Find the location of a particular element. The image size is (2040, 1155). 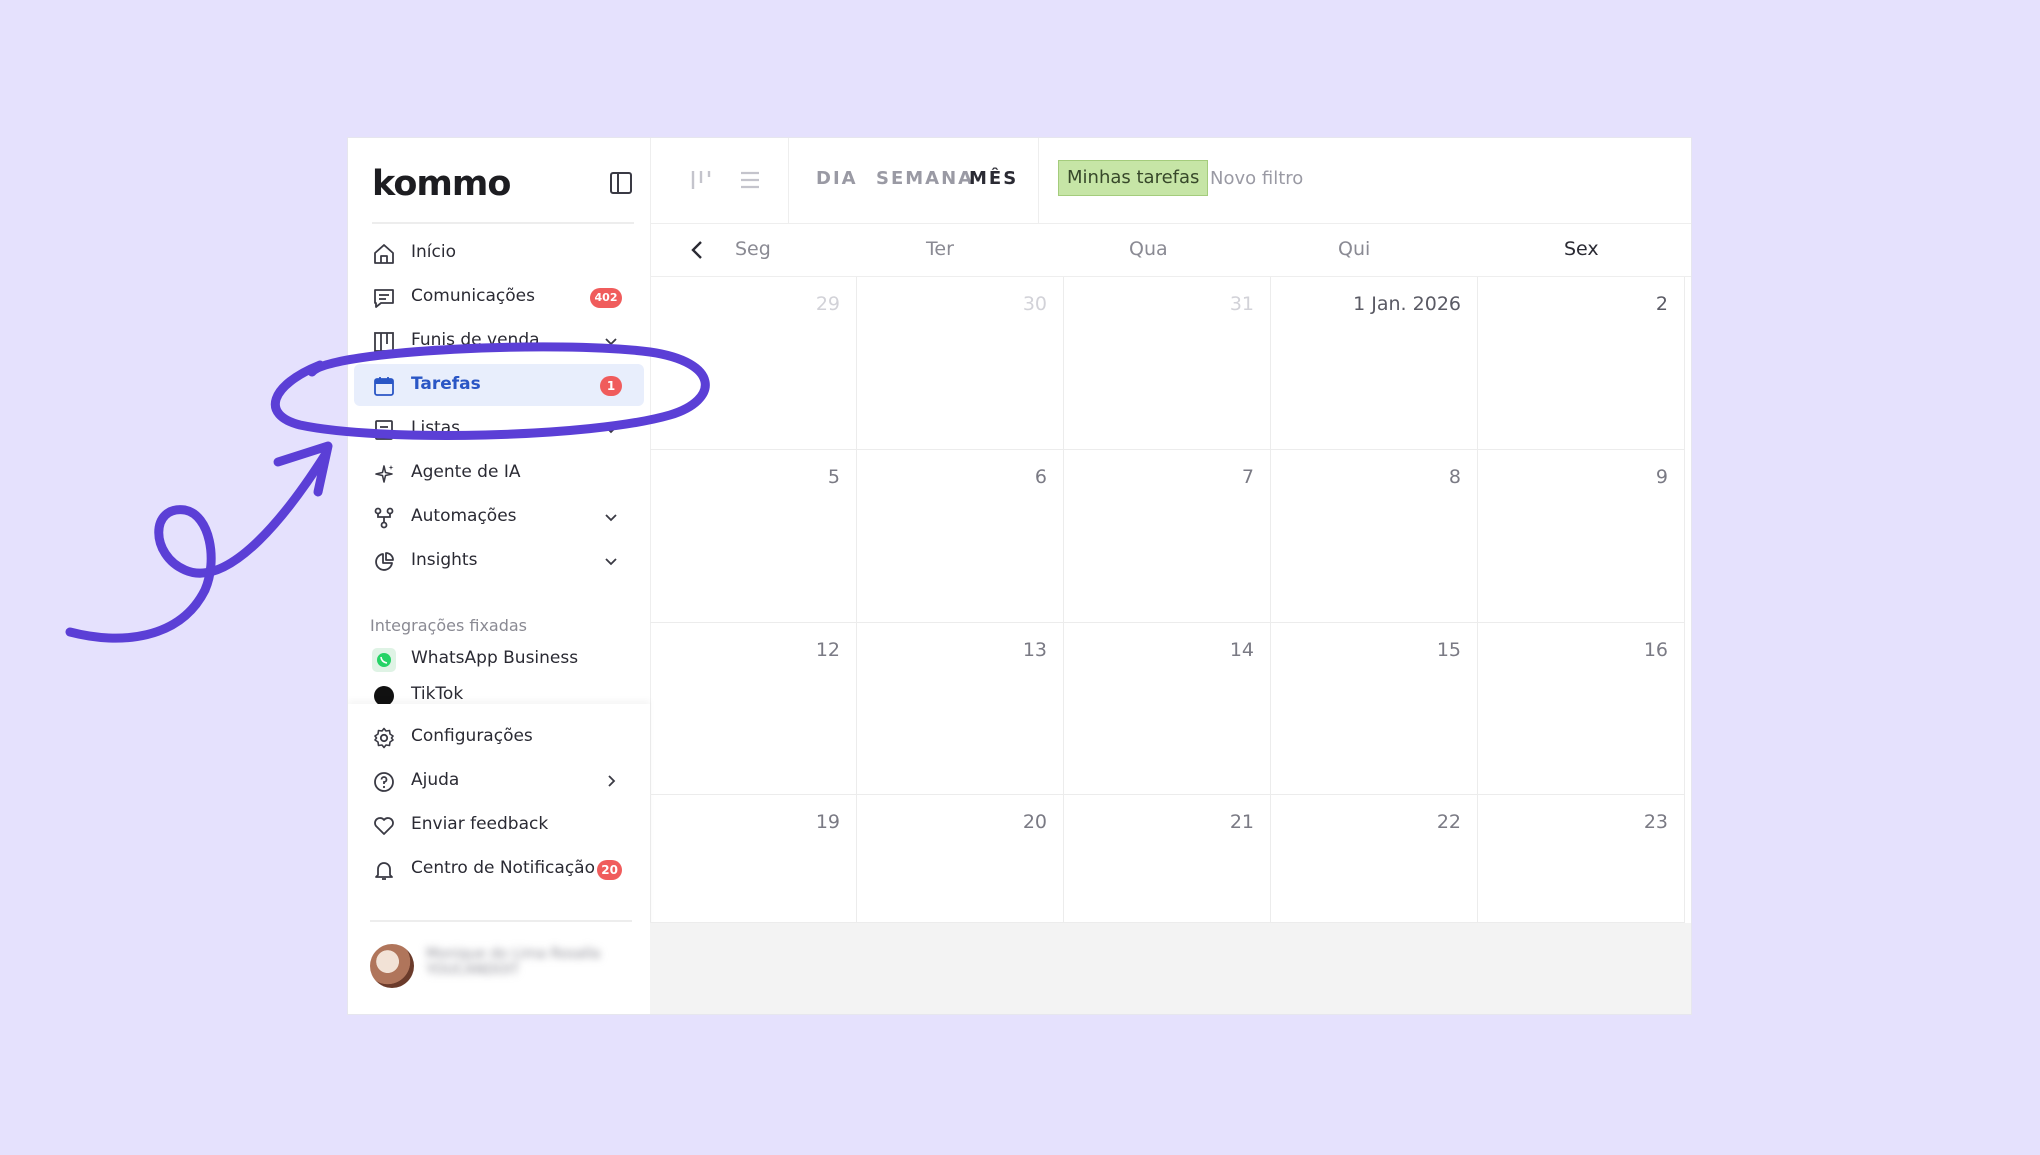

day-number: 14 is located at coordinates (1241, 650).